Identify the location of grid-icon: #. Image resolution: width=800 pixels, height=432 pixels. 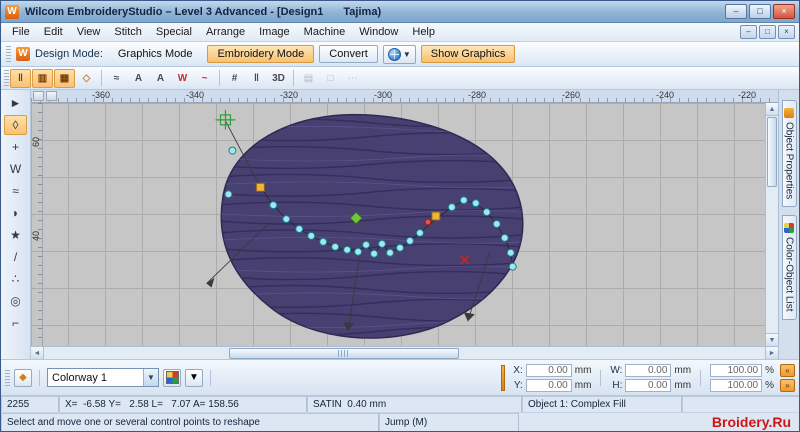
(234, 78).